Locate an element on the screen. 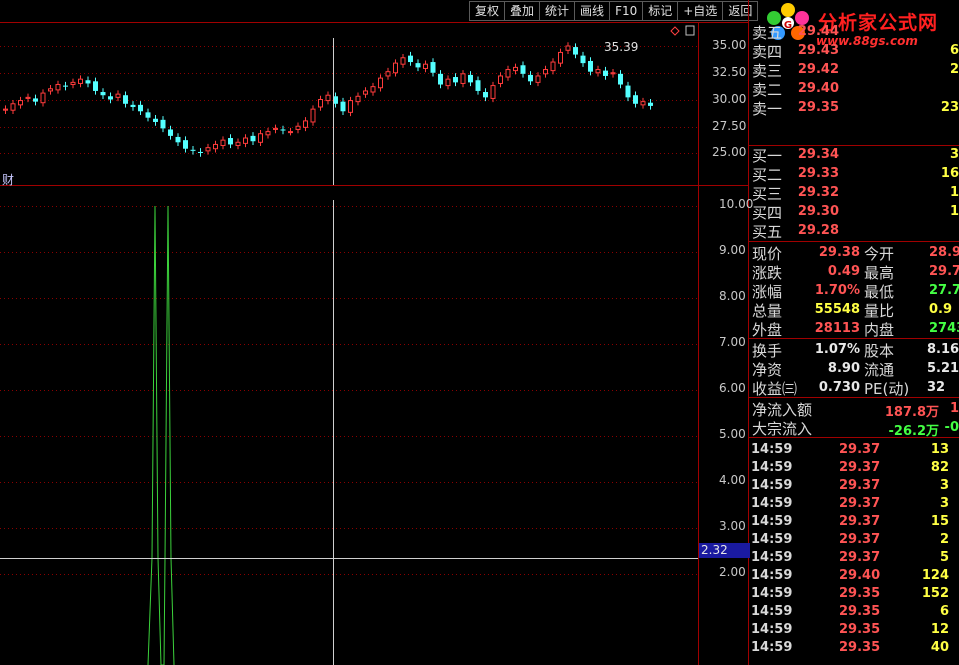  flow-extra: -0 is located at coordinates (951, 427).